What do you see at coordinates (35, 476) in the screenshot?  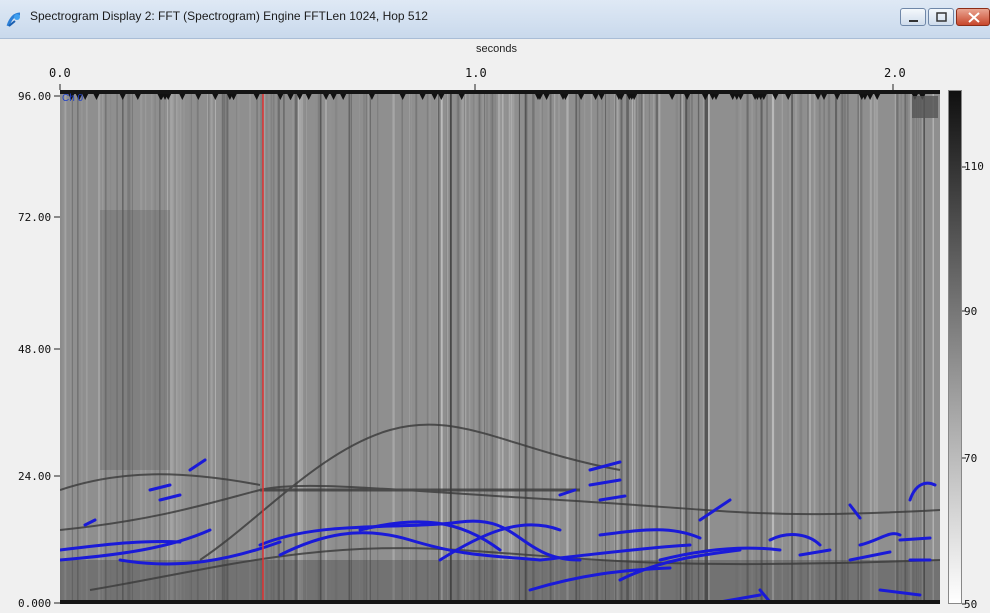 I see `y-tick-label: 24.00` at bounding box center [35, 476].